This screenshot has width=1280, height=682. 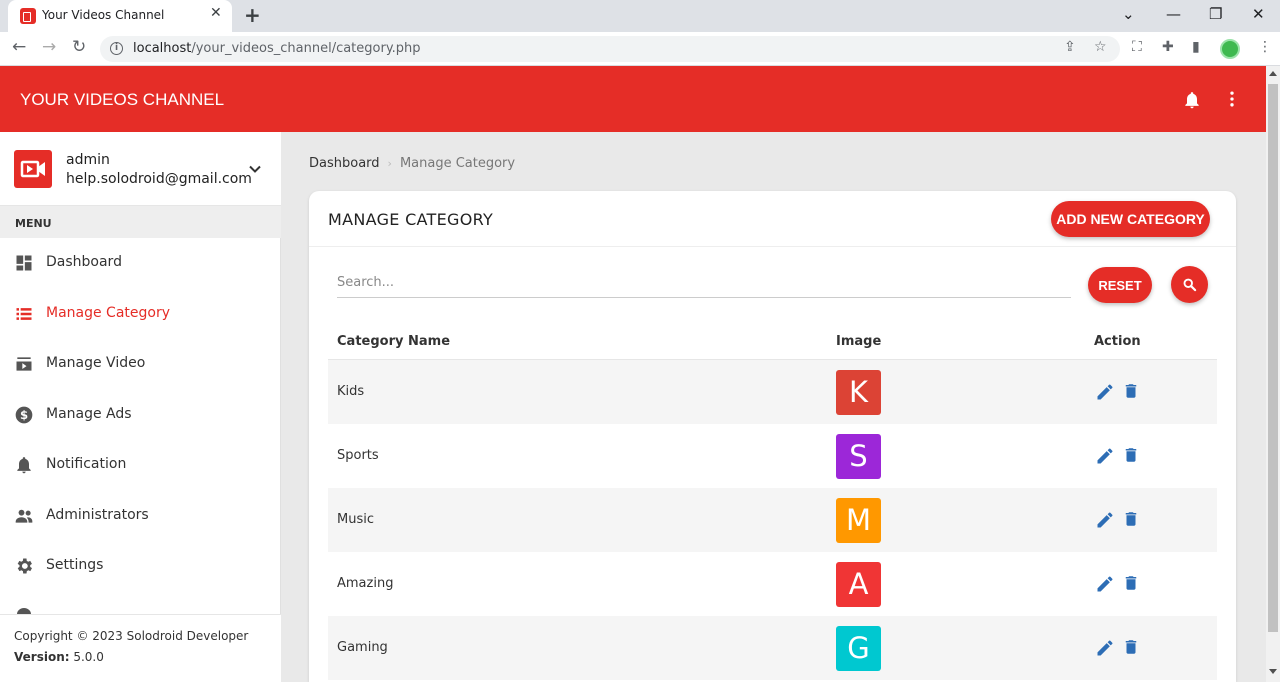 What do you see at coordinates (1258, 14) in the screenshot?
I see `close-window-icon: ✕` at bounding box center [1258, 14].